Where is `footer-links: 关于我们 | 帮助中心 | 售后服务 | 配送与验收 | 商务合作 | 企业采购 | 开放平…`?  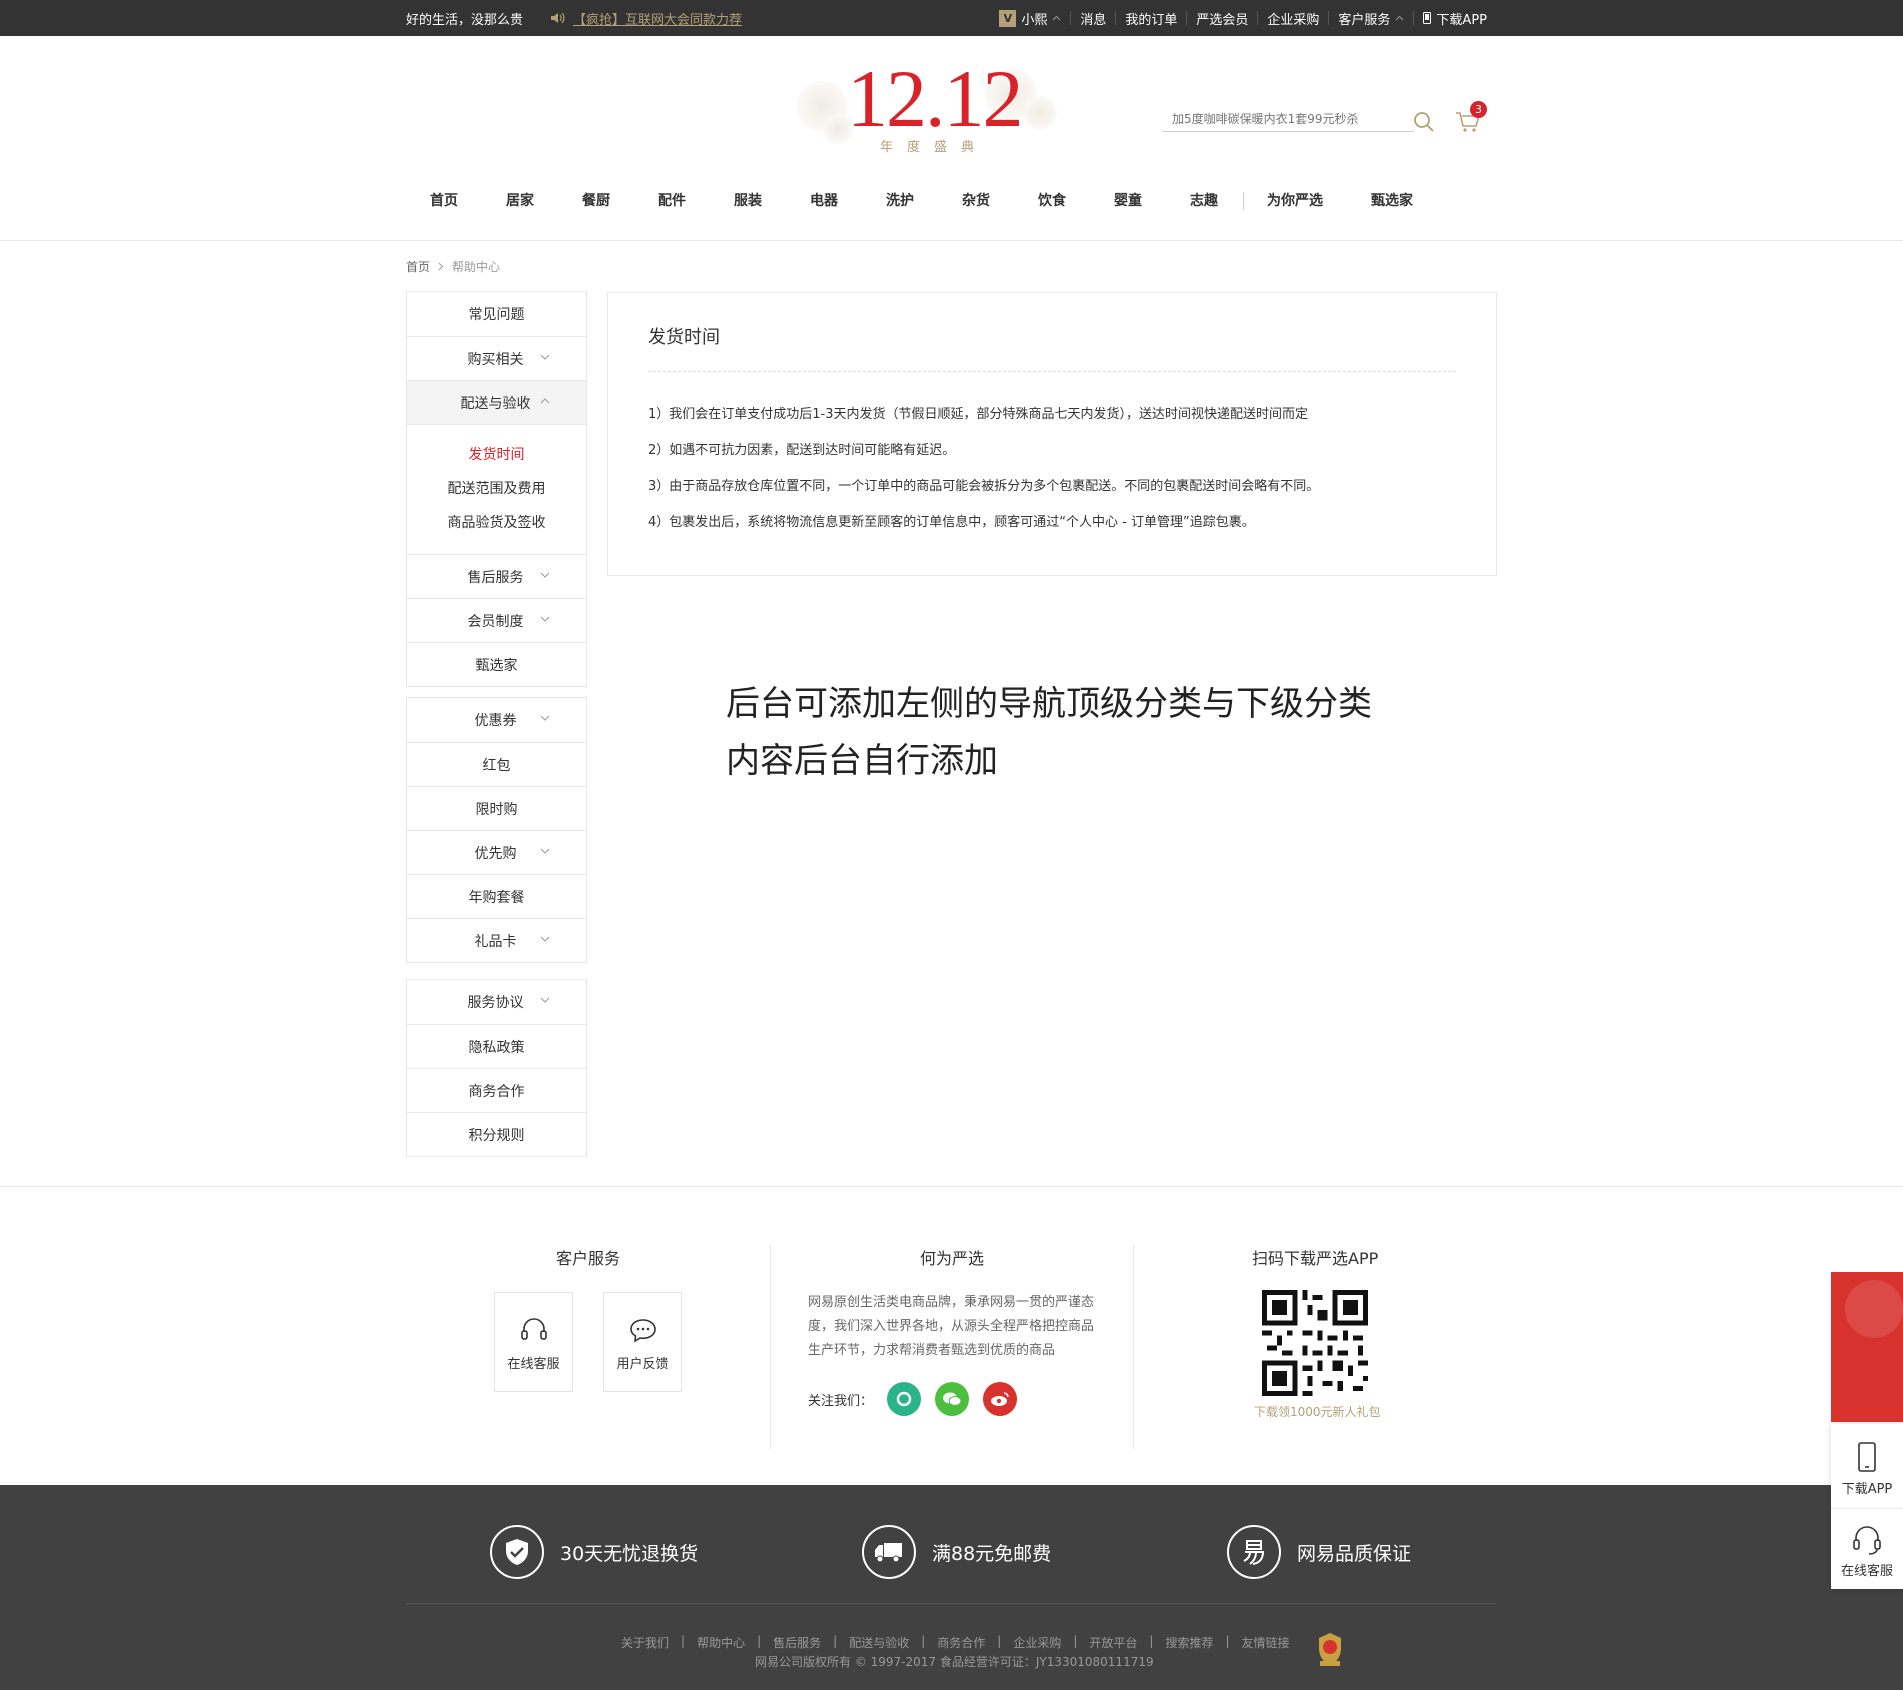
footer-links: 关于我们 | 帮助中心 | 售后服务 | 配送与验收 | 商务合作 | 企业采购 | 开放平… is located at coordinates (955, 1642).